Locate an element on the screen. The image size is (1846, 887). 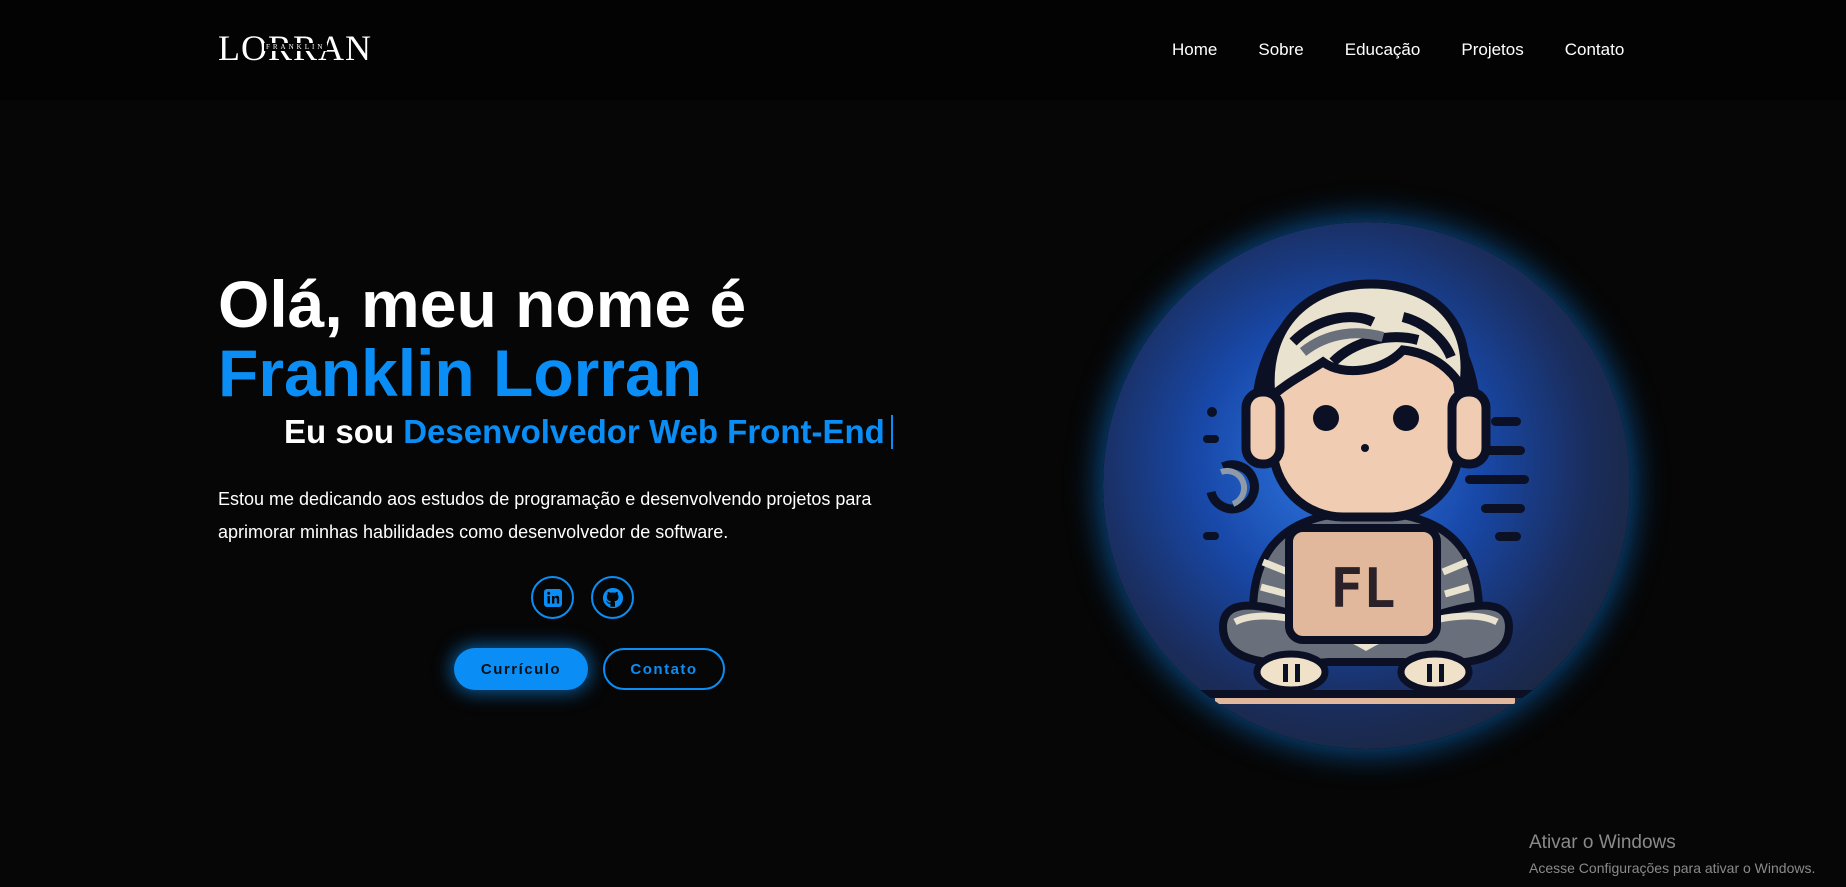
role-prefix: Eu sou is located at coordinates (339, 431).